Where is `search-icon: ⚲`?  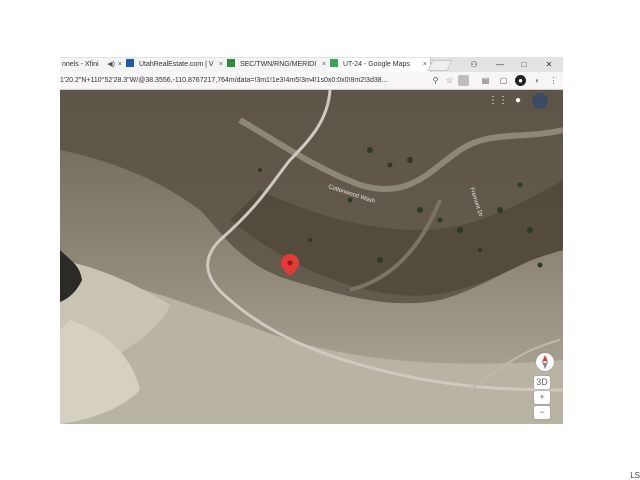
search-icon: ⚲ is located at coordinates (435, 80).